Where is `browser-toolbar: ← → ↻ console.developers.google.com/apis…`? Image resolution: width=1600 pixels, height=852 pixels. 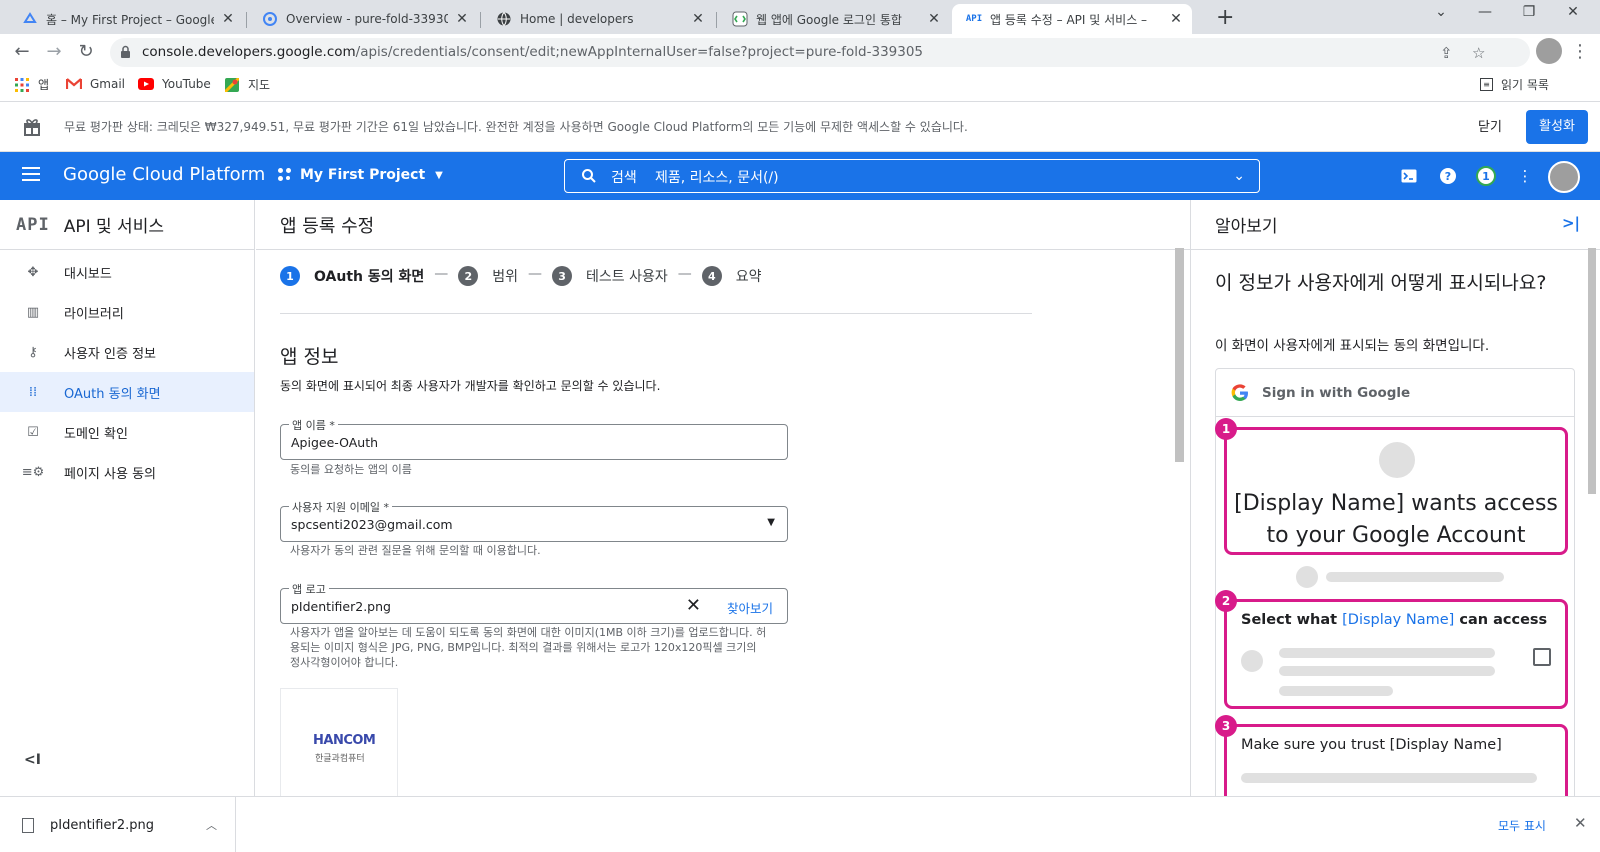 browser-toolbar: ← → ↻ console.developers.google.com/apis… is located at coordinates (800, 52).